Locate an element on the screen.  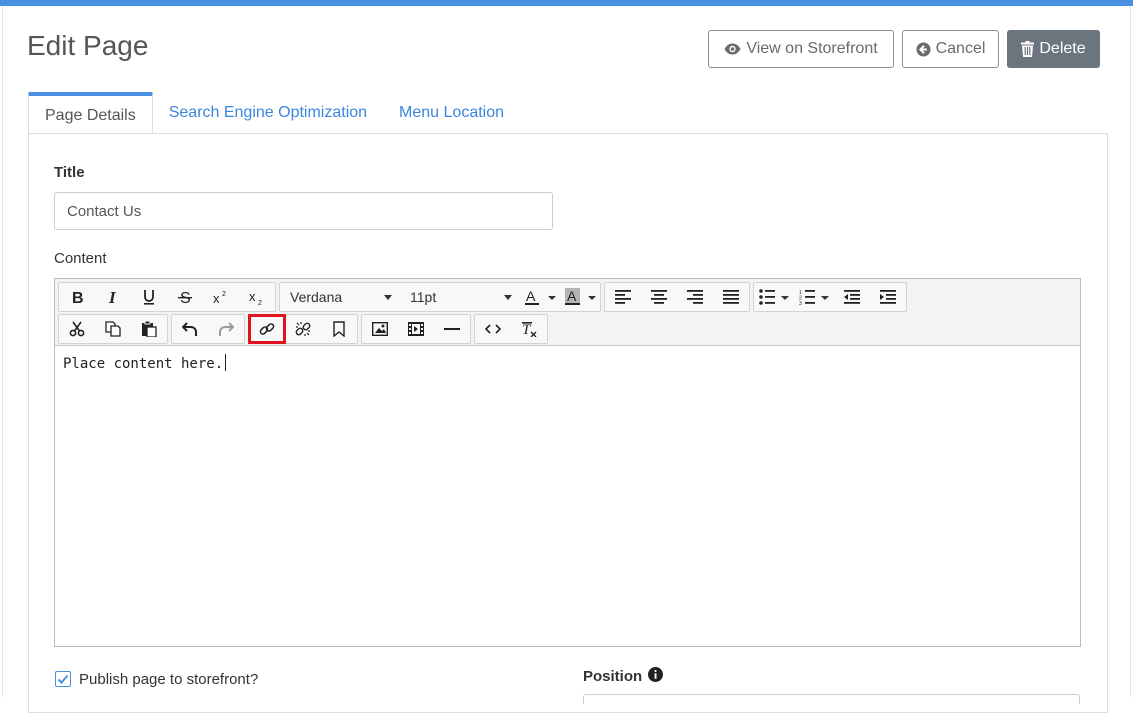
align-left-button is located at coordinates (623, 297).